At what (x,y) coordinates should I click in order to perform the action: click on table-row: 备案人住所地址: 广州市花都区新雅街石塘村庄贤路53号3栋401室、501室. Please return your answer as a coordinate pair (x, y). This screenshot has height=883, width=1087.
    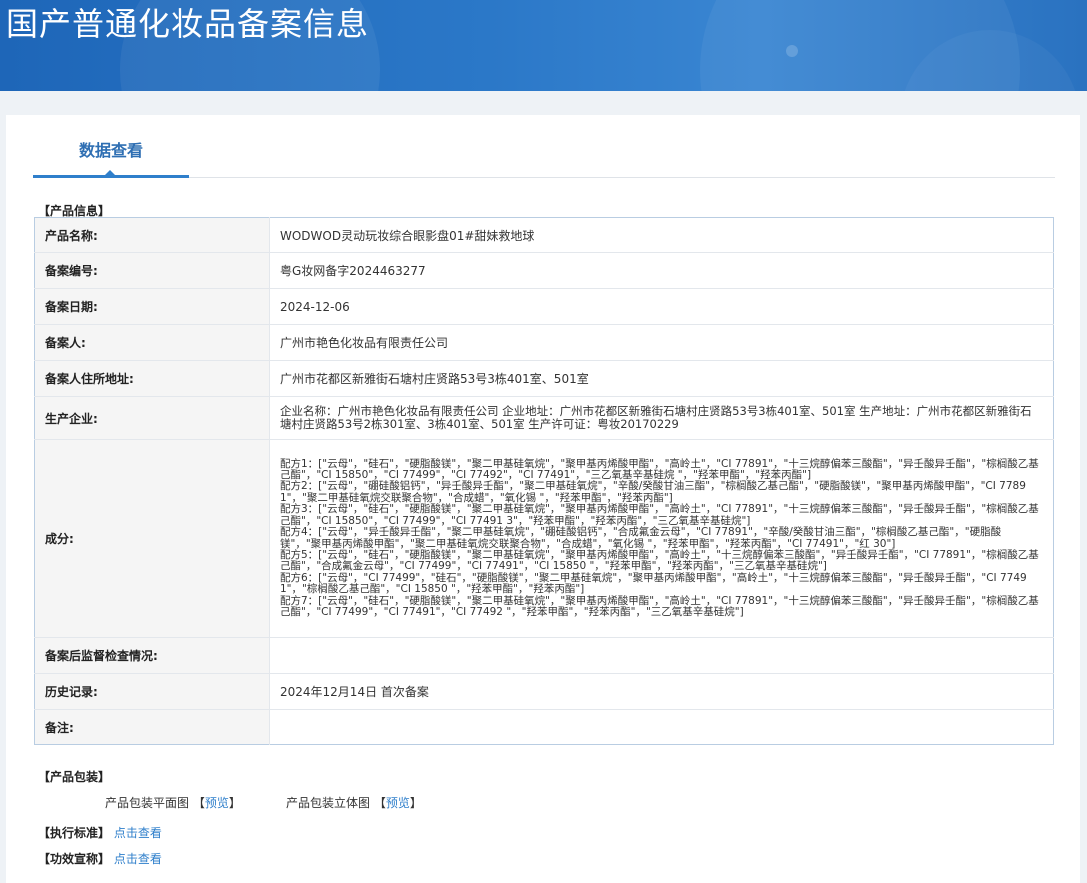
    Looking at the image, I should click on (544, 378).